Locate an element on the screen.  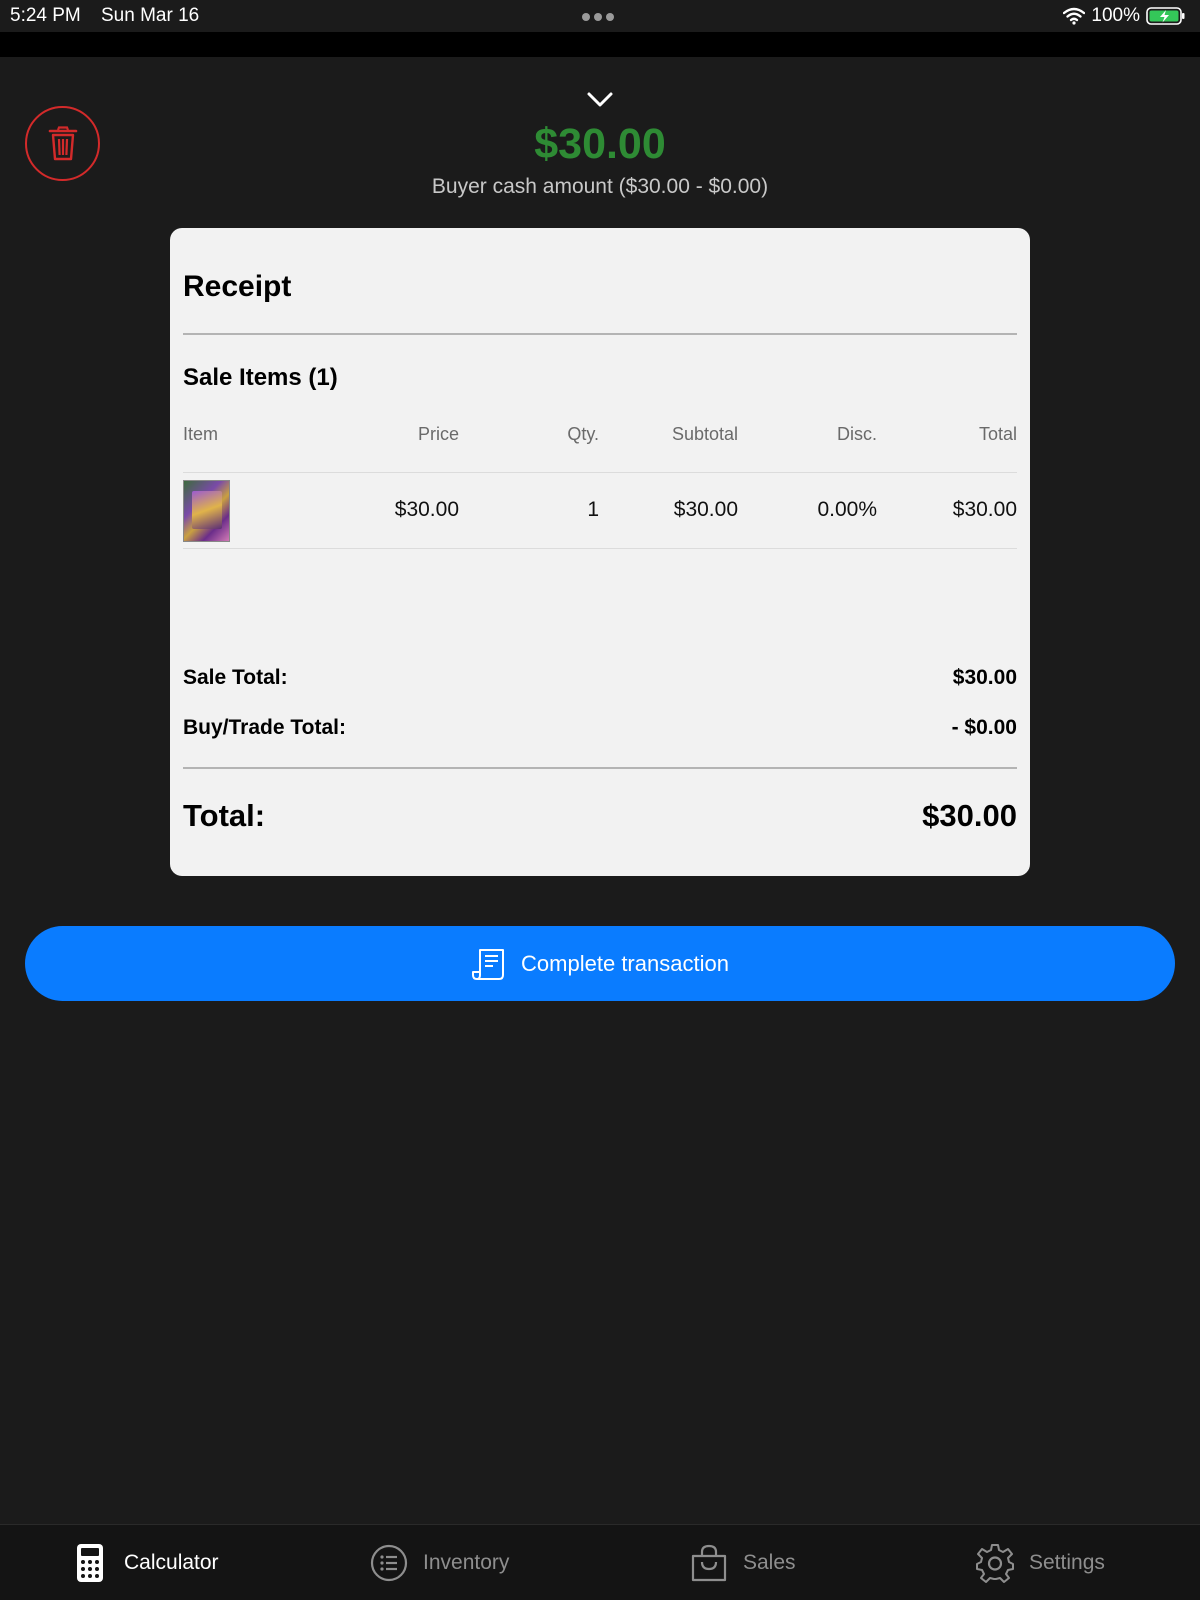
sale-total-value: $30.00 is located at coordinates (984, 677).